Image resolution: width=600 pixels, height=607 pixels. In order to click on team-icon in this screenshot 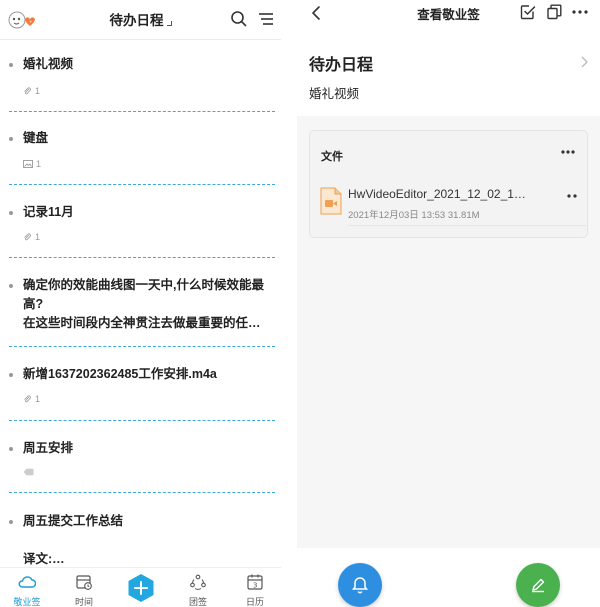, I will do `click(198, 582)`.